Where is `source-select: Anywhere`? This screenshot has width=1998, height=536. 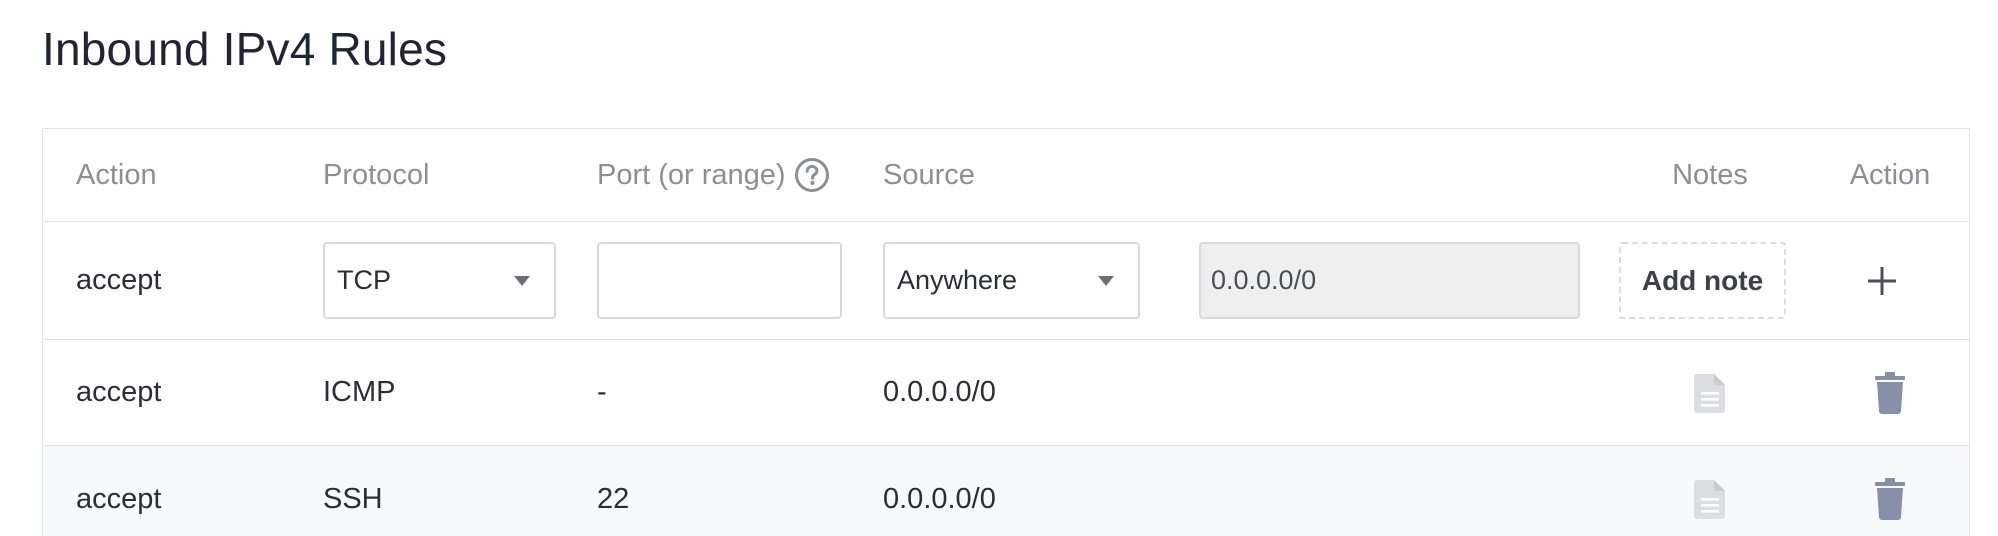
source-select: Anywhere is located at coordinates (1011, 280).